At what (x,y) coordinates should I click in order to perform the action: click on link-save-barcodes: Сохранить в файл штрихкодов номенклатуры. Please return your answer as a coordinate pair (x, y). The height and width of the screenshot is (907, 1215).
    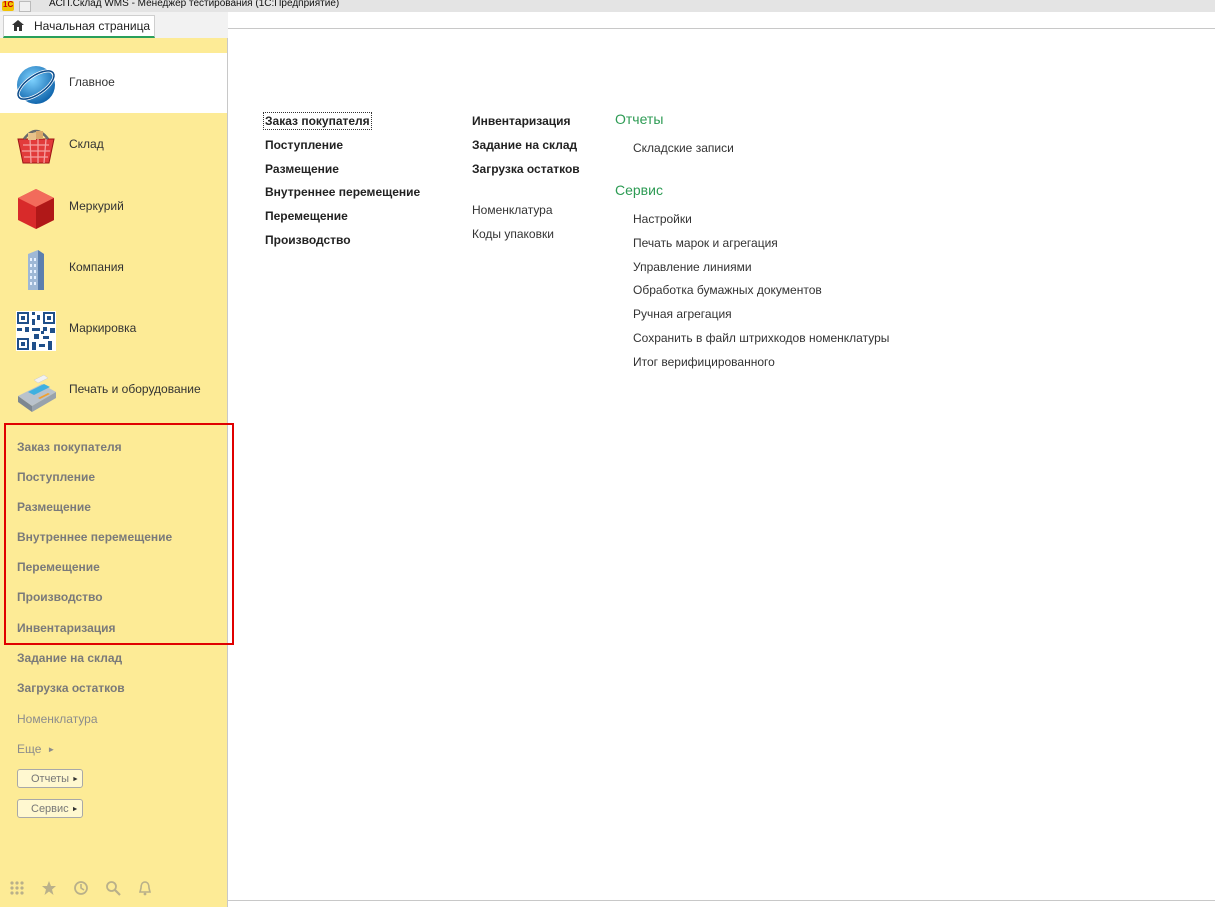
    Looking at the image, I should click on (761, 338).